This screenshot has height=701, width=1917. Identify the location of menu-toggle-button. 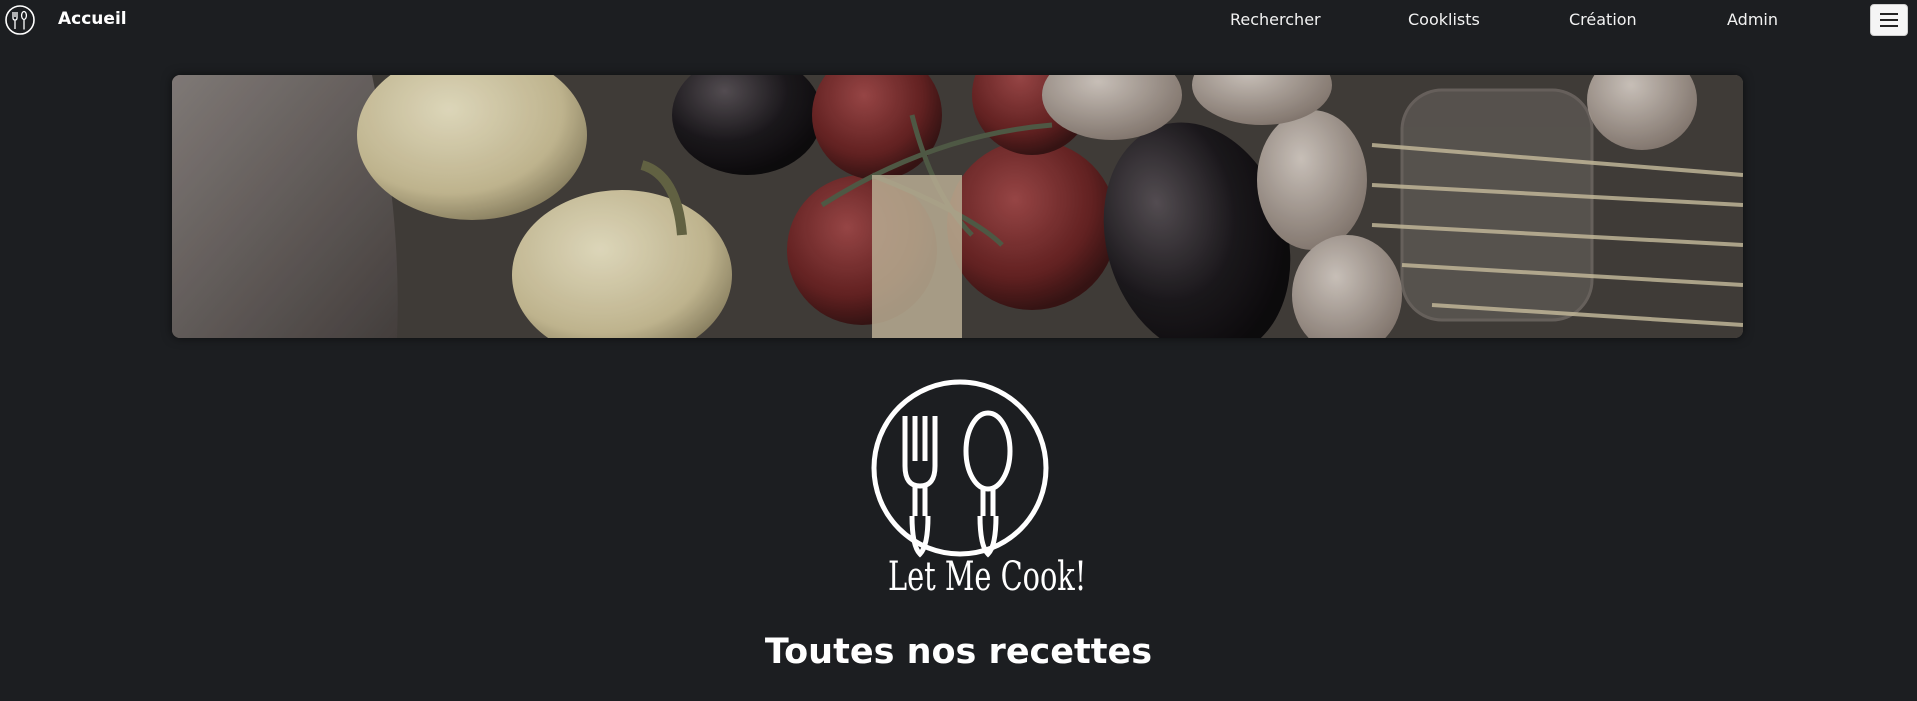
(1889, 20).